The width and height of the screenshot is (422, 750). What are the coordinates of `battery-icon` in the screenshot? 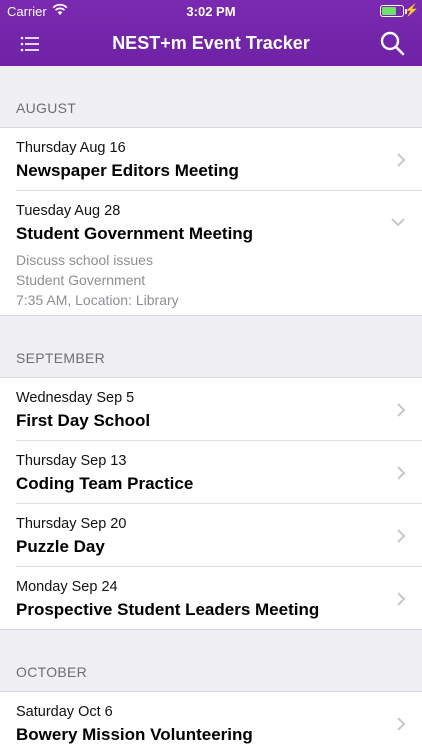 It's located at (392, 11).